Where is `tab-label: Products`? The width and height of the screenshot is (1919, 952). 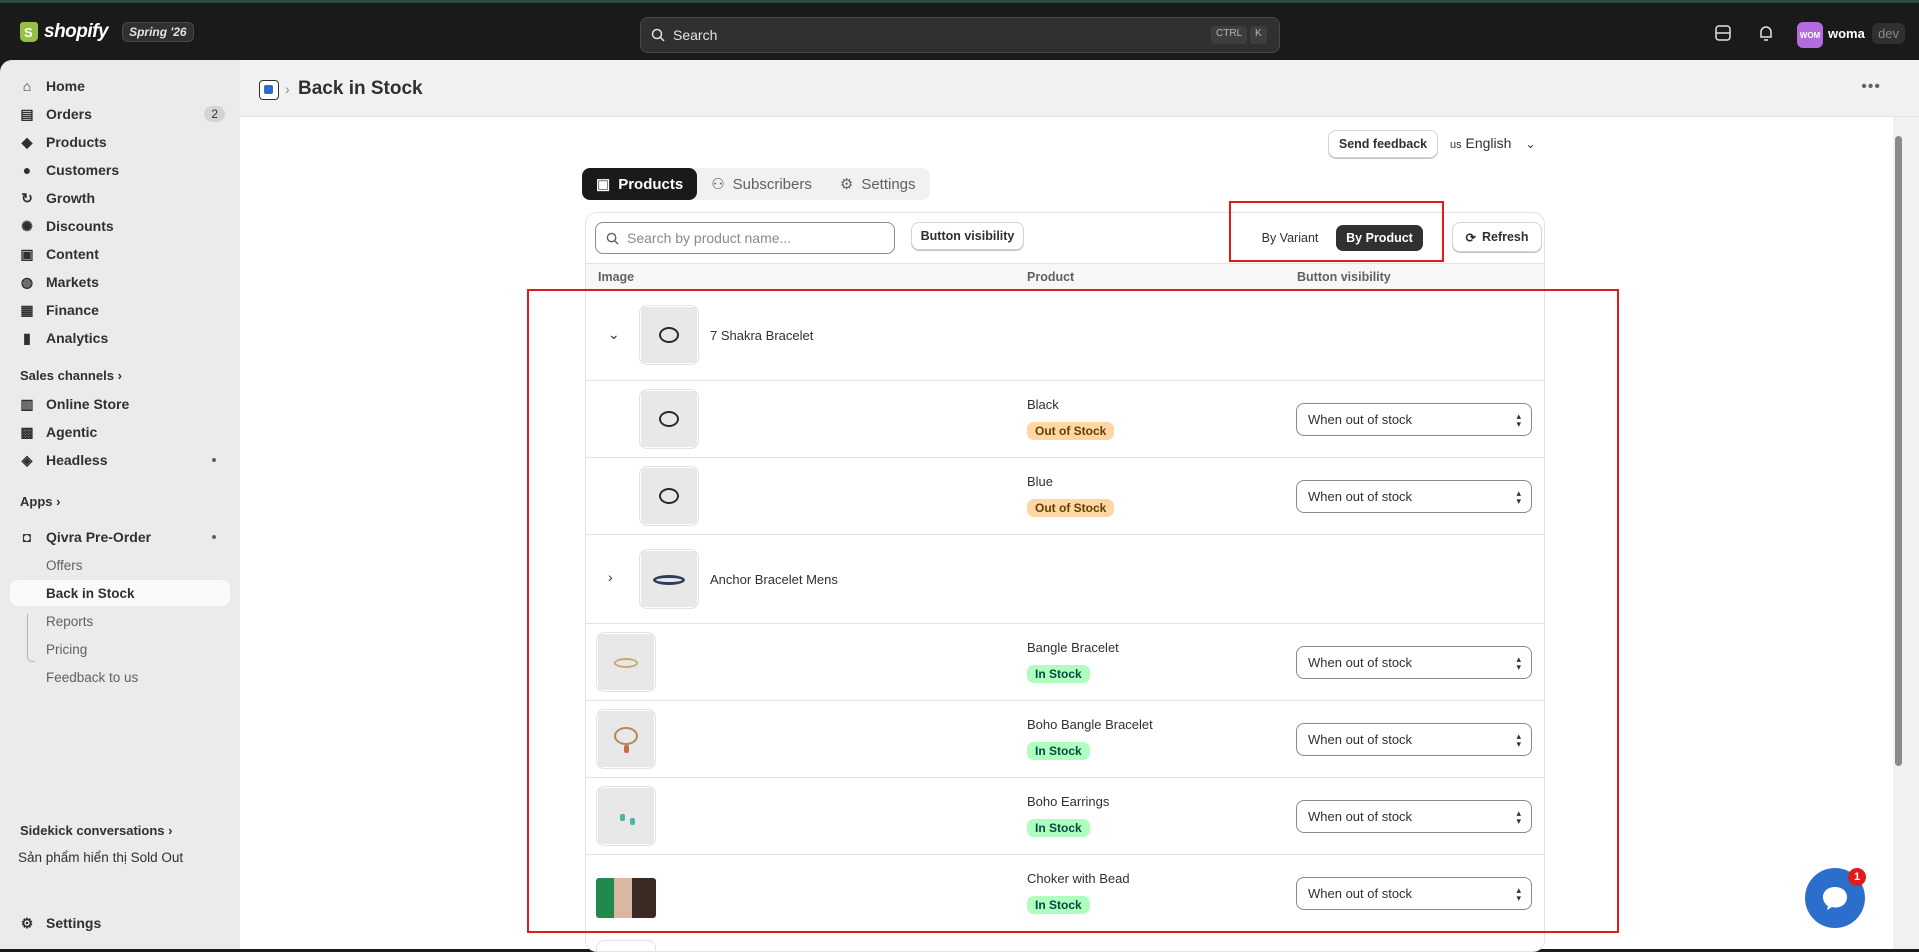 tab-label: Products is located at coordinates (651, 184).